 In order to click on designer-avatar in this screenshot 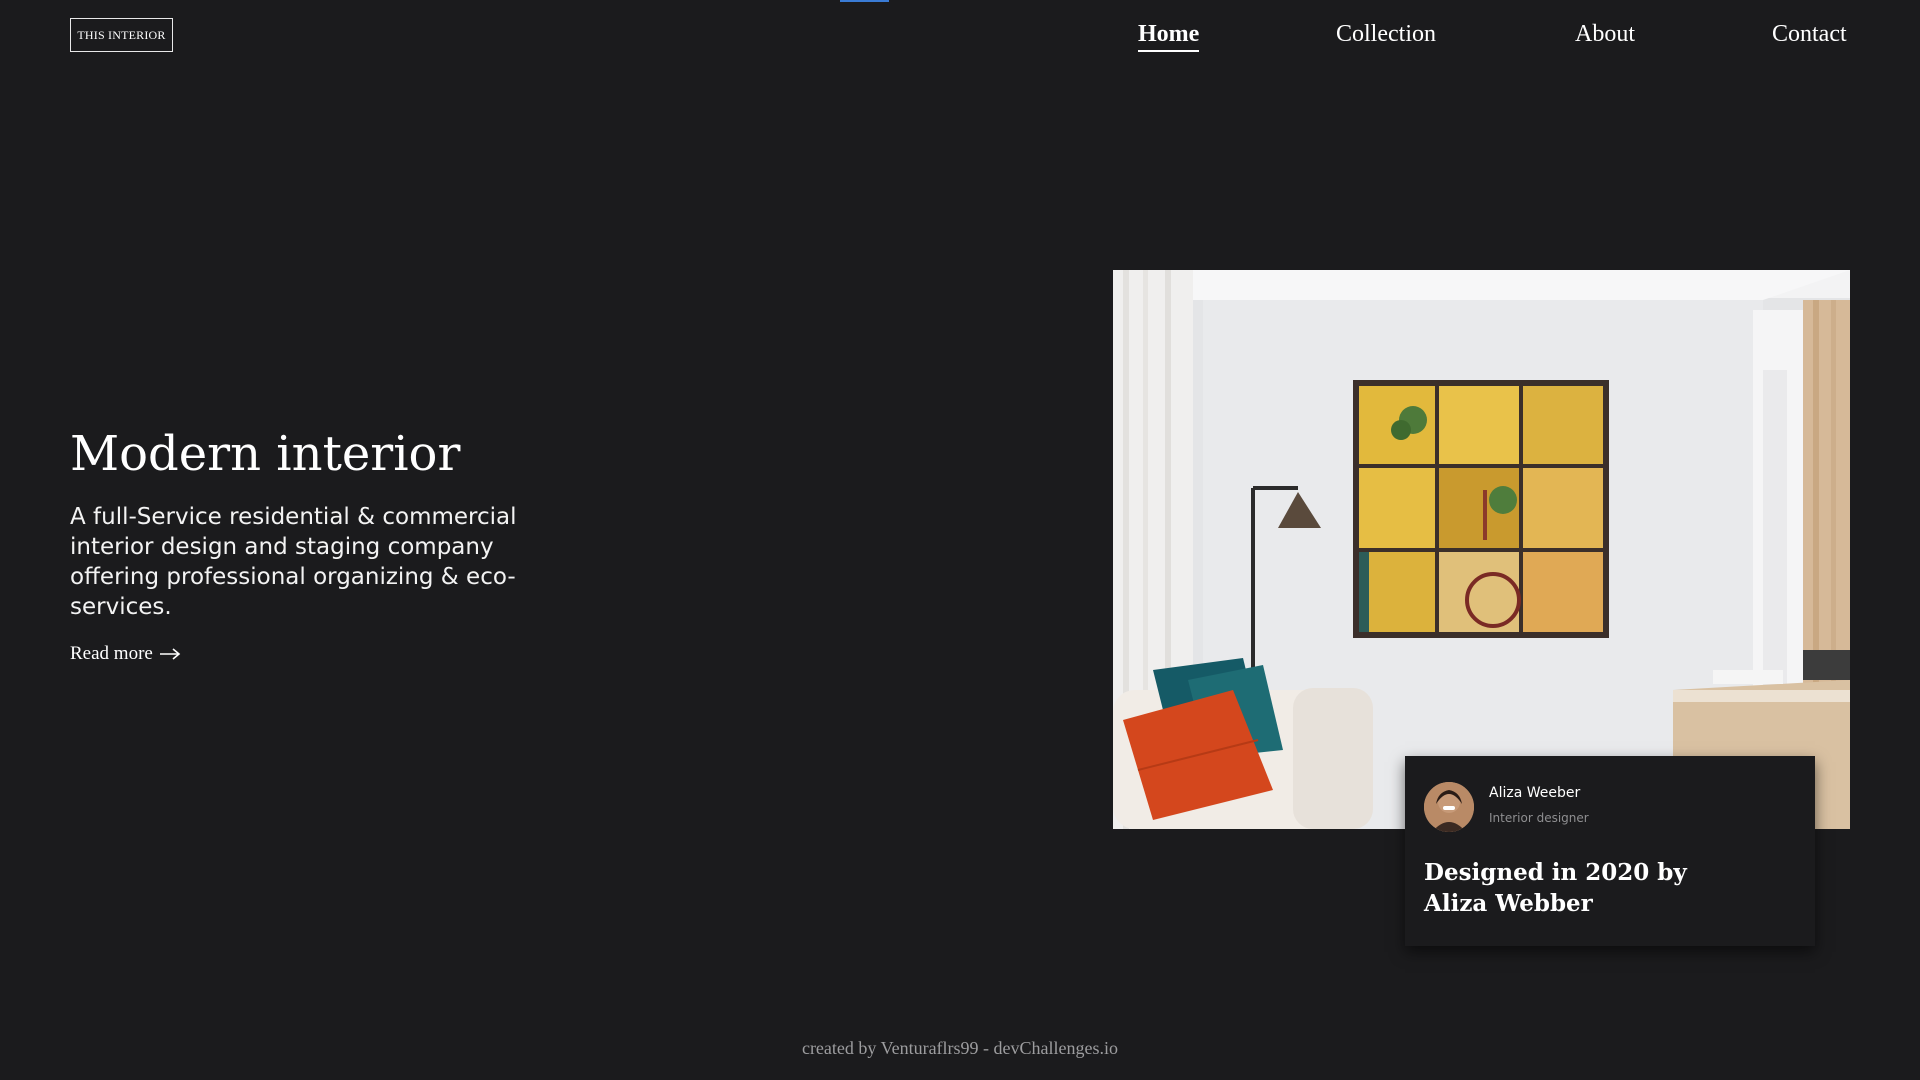, I will do `click(1449, 807)`.